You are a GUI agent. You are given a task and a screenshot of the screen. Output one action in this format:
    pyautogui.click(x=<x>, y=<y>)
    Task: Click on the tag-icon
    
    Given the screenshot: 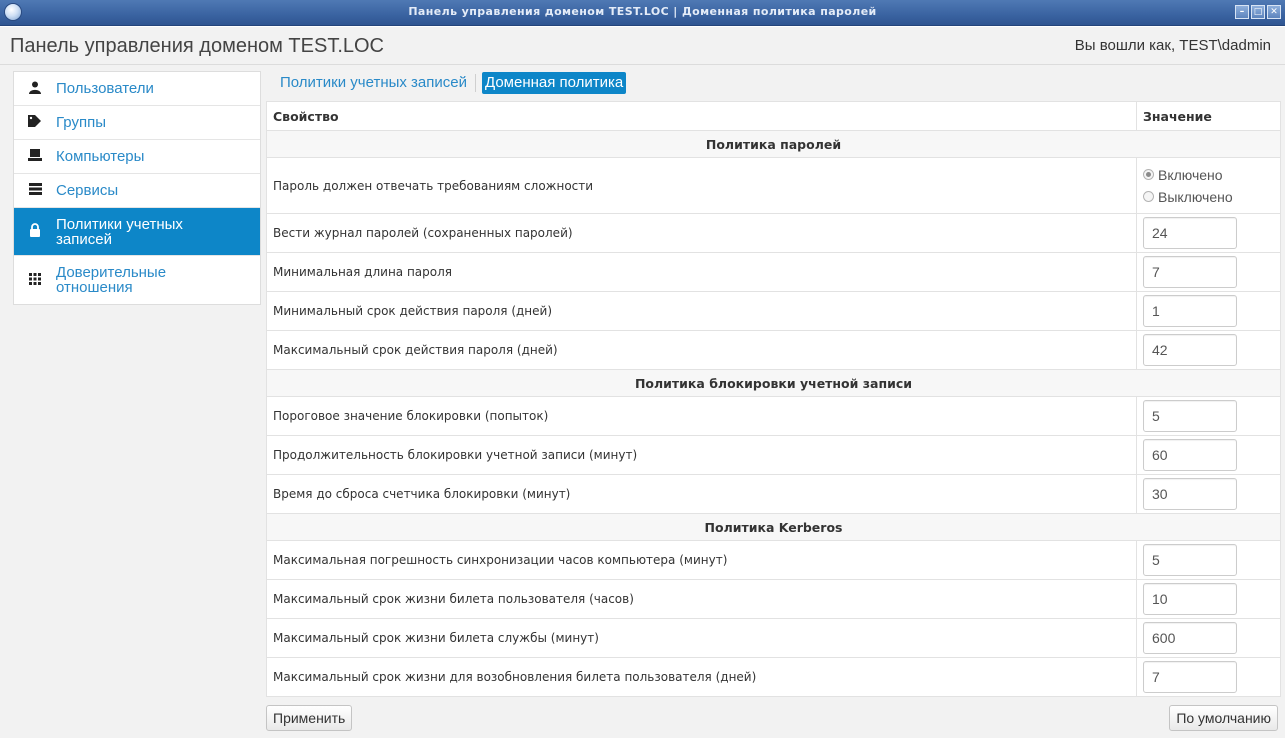 What is the action you would take?
    pyautogui.click(x=35, y=122)
    